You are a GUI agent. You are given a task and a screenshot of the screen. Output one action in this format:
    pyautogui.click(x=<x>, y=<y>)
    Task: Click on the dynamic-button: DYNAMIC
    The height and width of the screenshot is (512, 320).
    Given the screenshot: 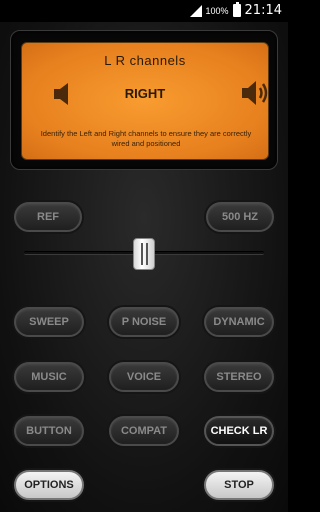 What is the action you would take?
    pyautogui.click(x=239, y=322)
    